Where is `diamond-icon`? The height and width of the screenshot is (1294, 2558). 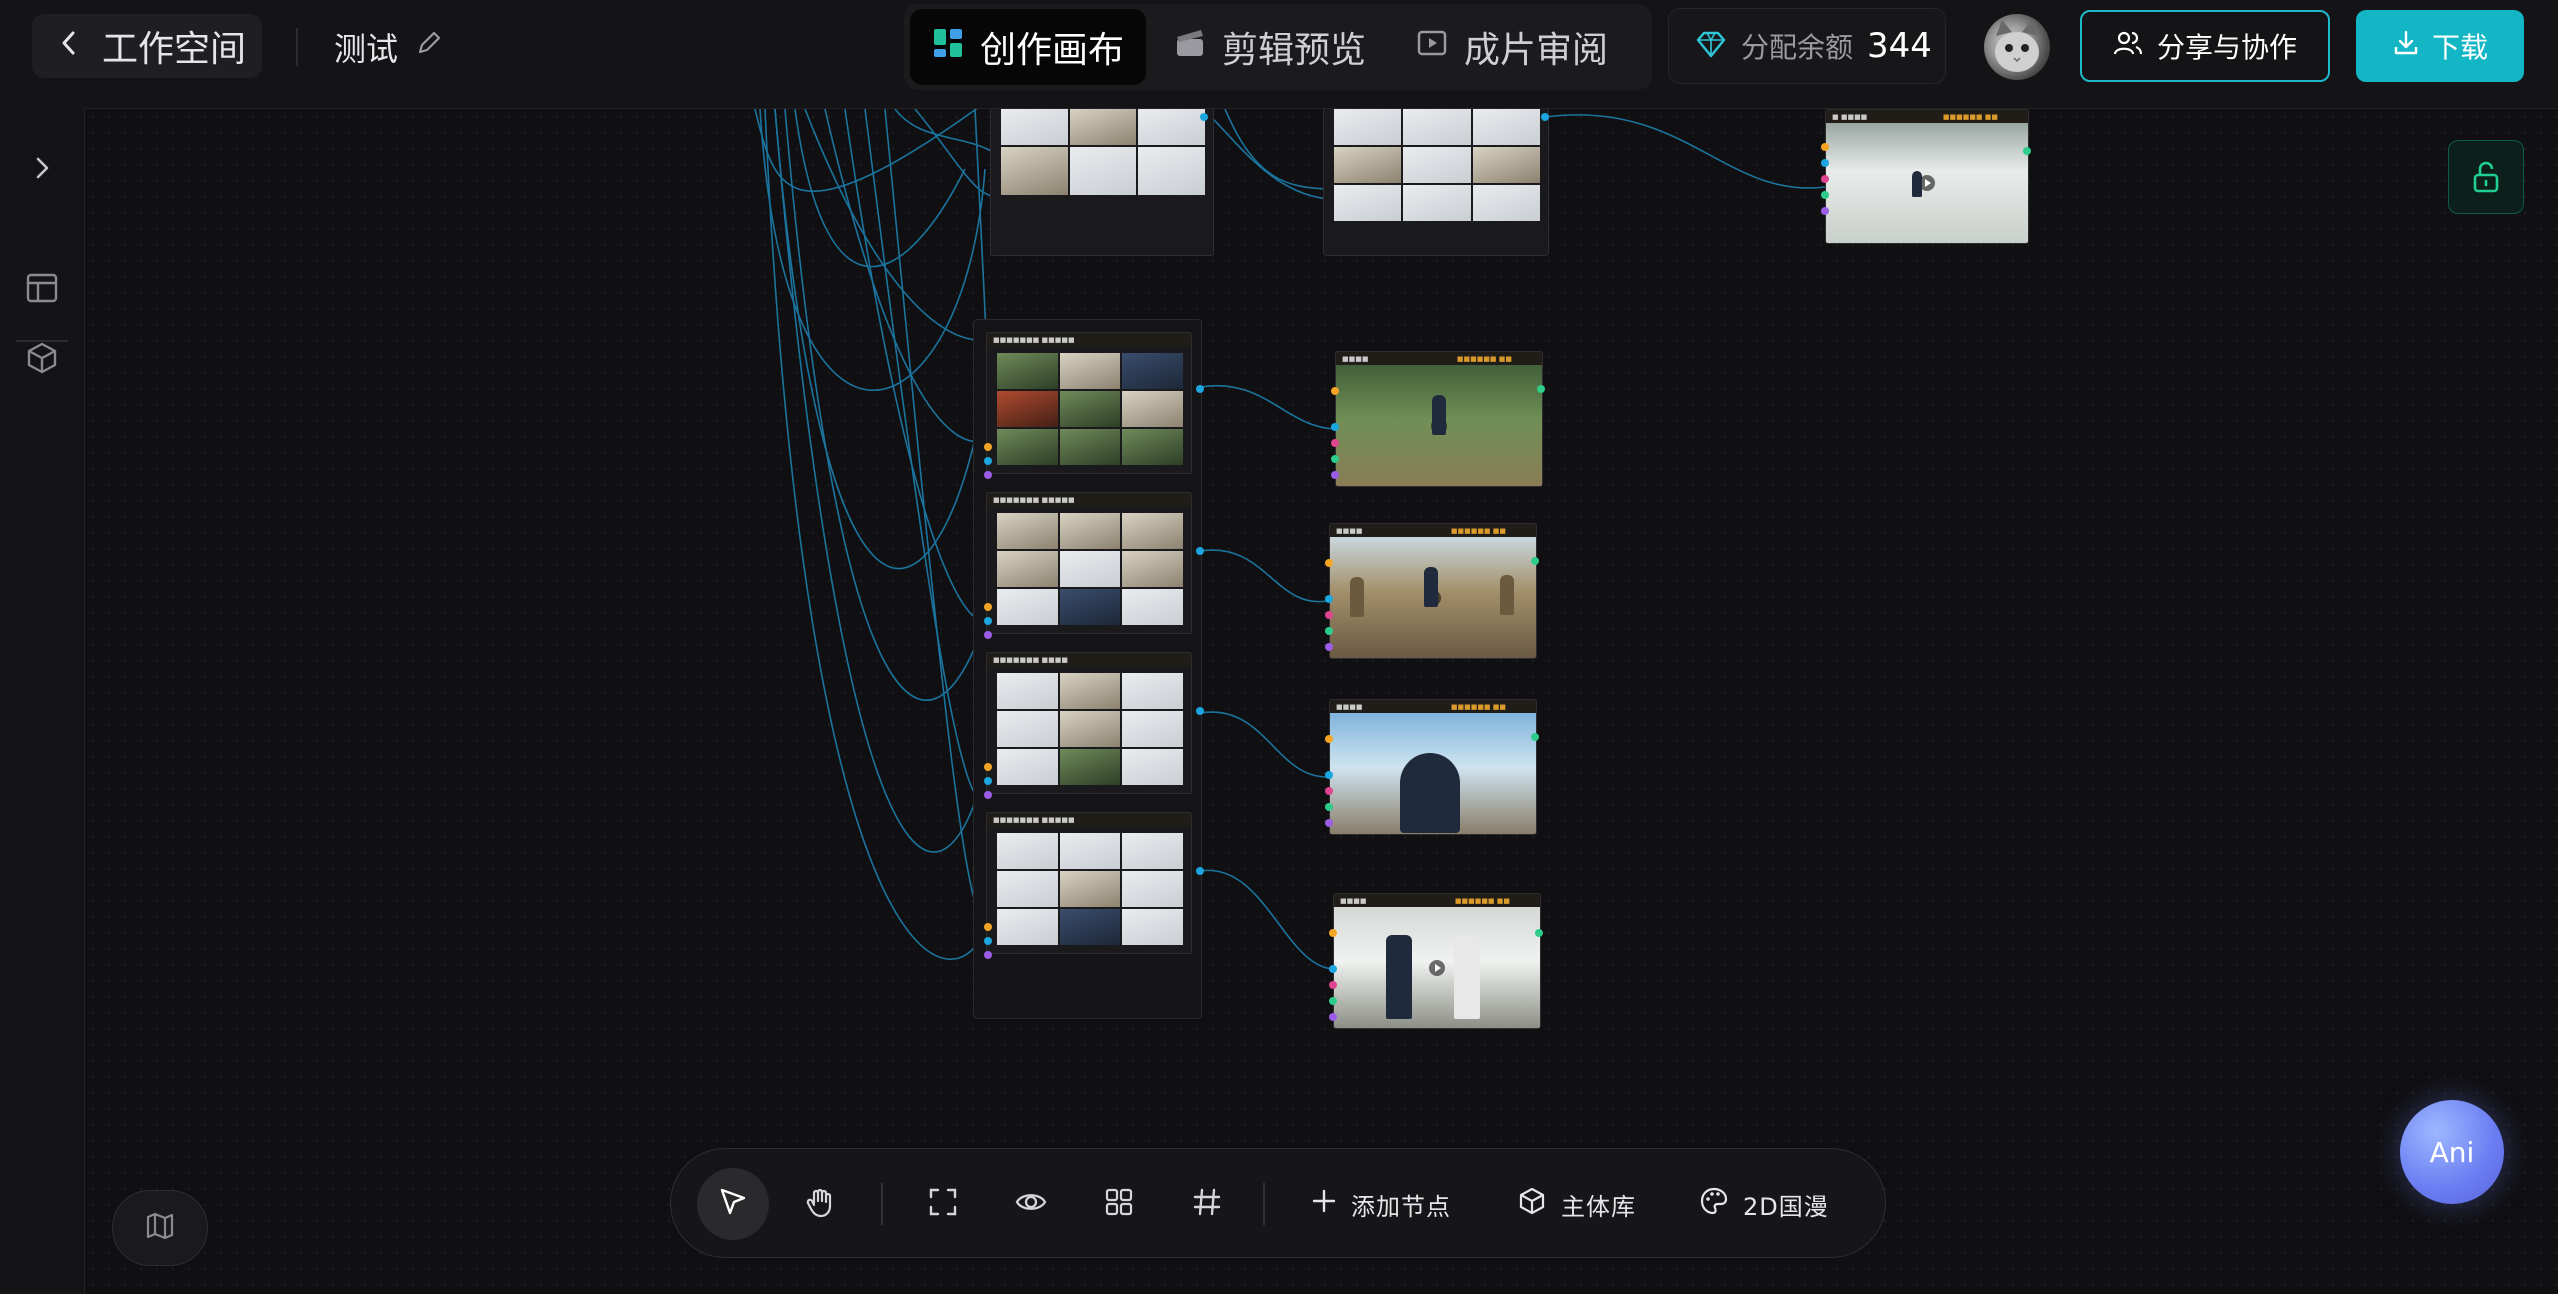
diamond-icon is located at coordinates (1711, 46).